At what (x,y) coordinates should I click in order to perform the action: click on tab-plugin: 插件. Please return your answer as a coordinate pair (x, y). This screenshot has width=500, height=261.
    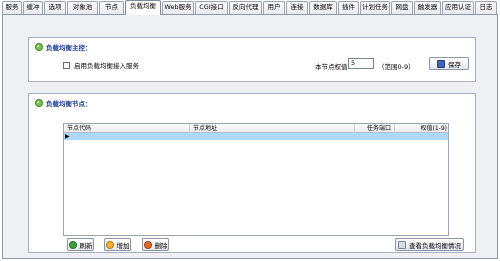
    Looking at the image, I should click on (348, 7).